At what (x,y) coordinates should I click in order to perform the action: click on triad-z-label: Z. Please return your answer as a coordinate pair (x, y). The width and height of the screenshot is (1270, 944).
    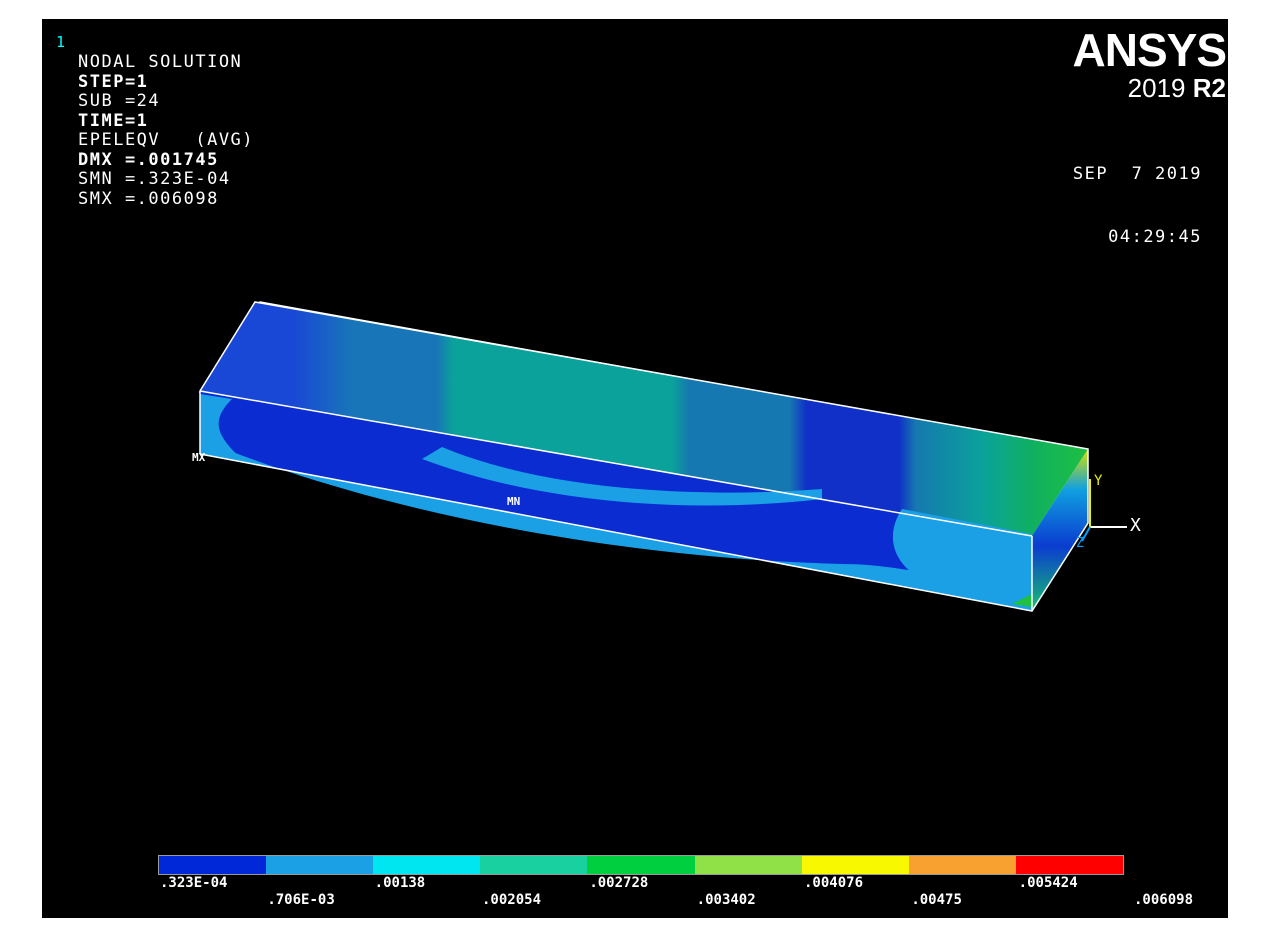
    Looking at the image, I should click on (1080, 543).